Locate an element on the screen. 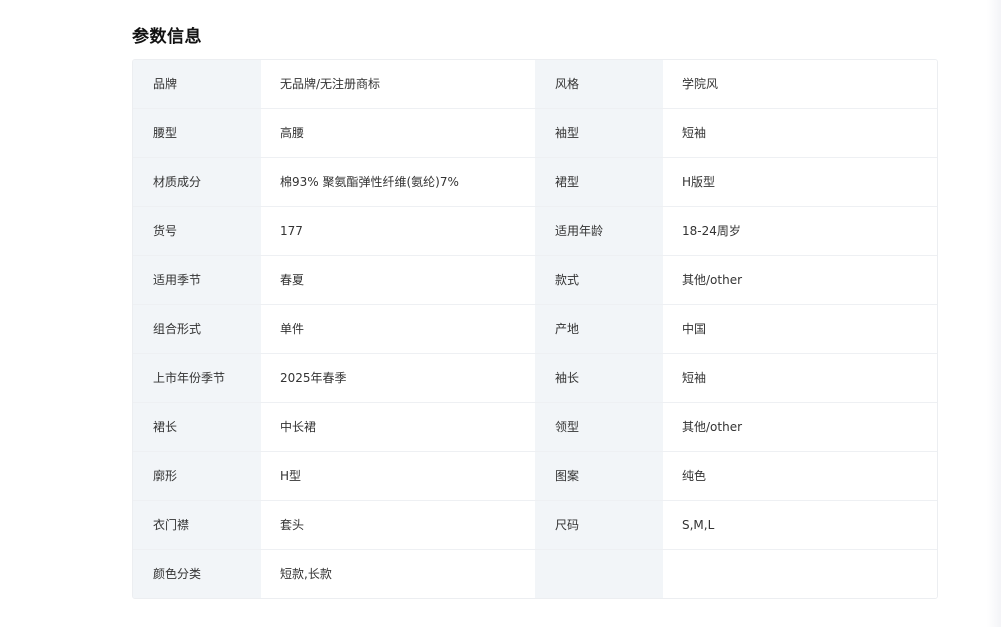 This screenshot has height=627, width=1001. param-label: 图案 is located at coordinates (599, 476).